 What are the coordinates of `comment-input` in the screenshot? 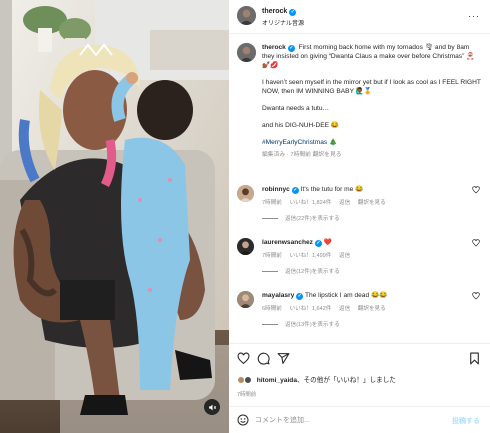 It's located at (345, 420).